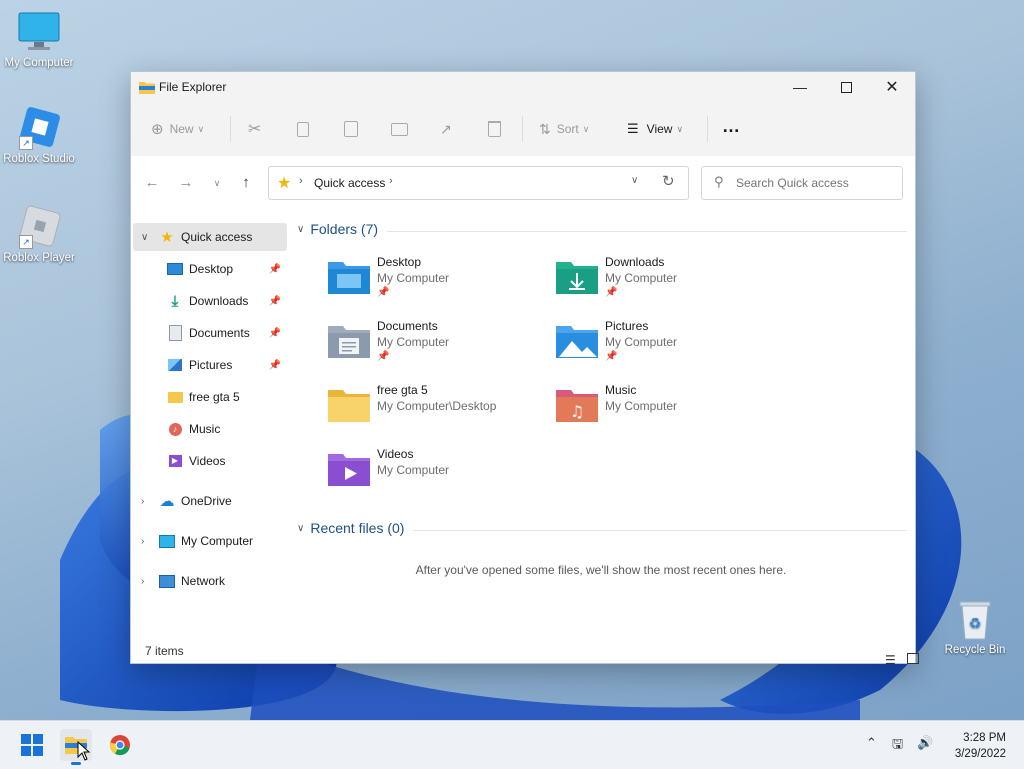 Image resolution: width=1024 pixels, height=769 pixels. I want to click on sidebar-item-label: Quick access, so click(217, 237).